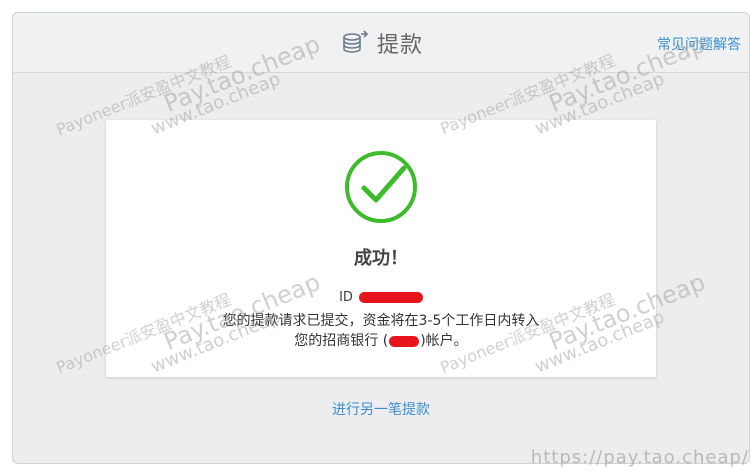  I want to click on watermark-url: https://pay.tao.cheap/, so click(639, 457).